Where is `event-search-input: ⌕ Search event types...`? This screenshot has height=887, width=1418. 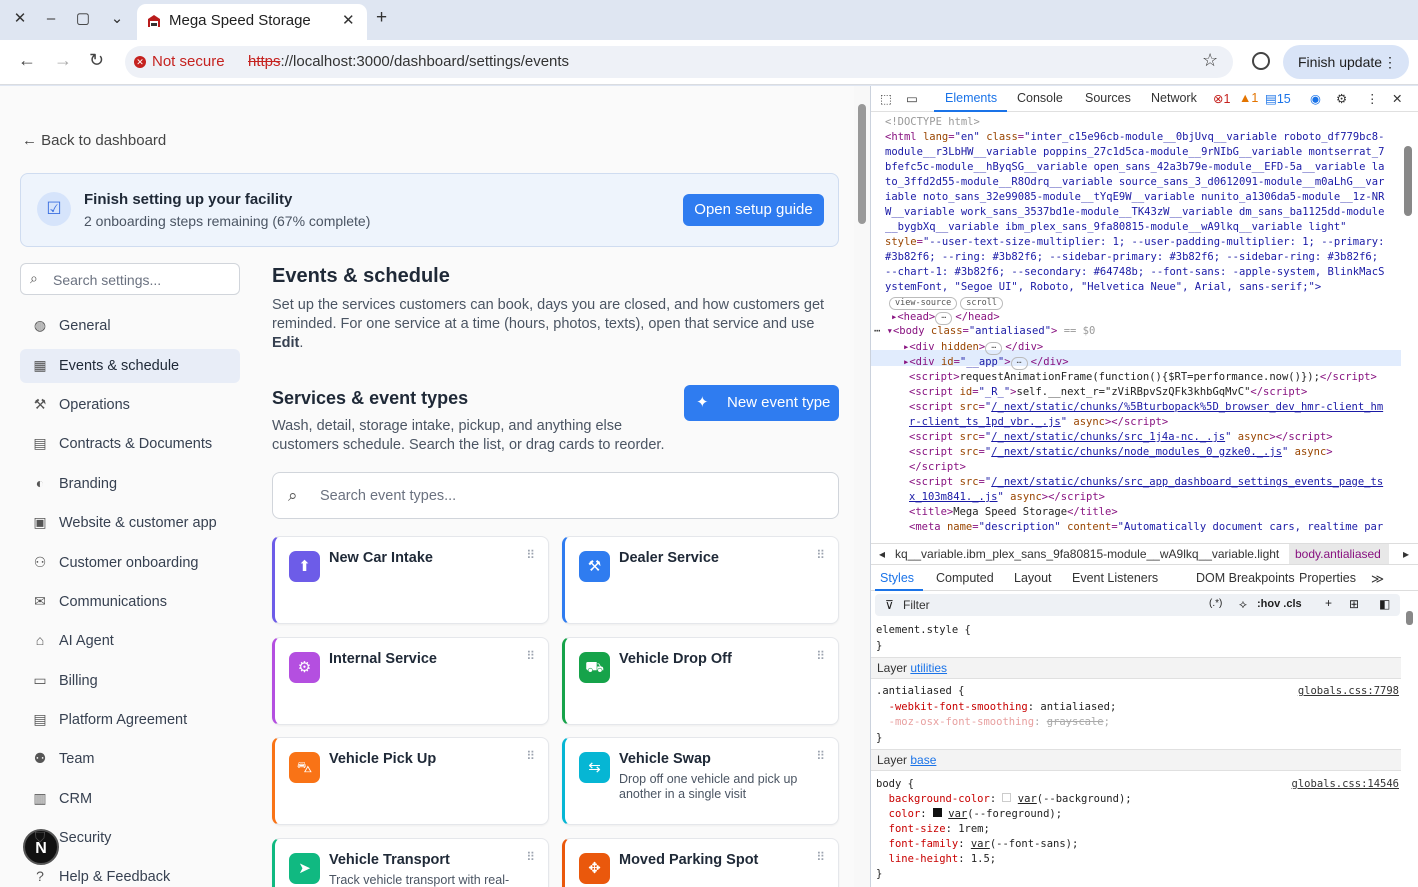 event-search-input: ⌕ Search event types... is located at coordinates (555, 495).